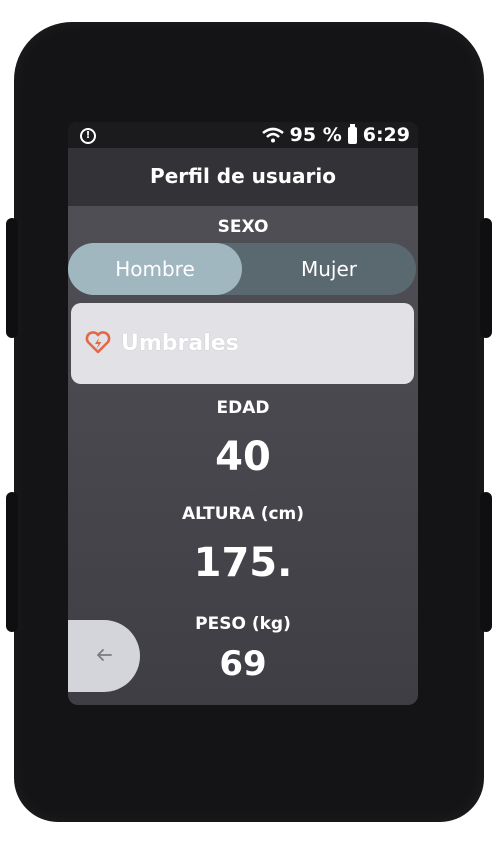 The height and width of the screenshot is (845, 500). What do you see at coordinates (315, 135) in the screenshot?
I see `battery-percent: 95 %` at bounding box center [315, 135].